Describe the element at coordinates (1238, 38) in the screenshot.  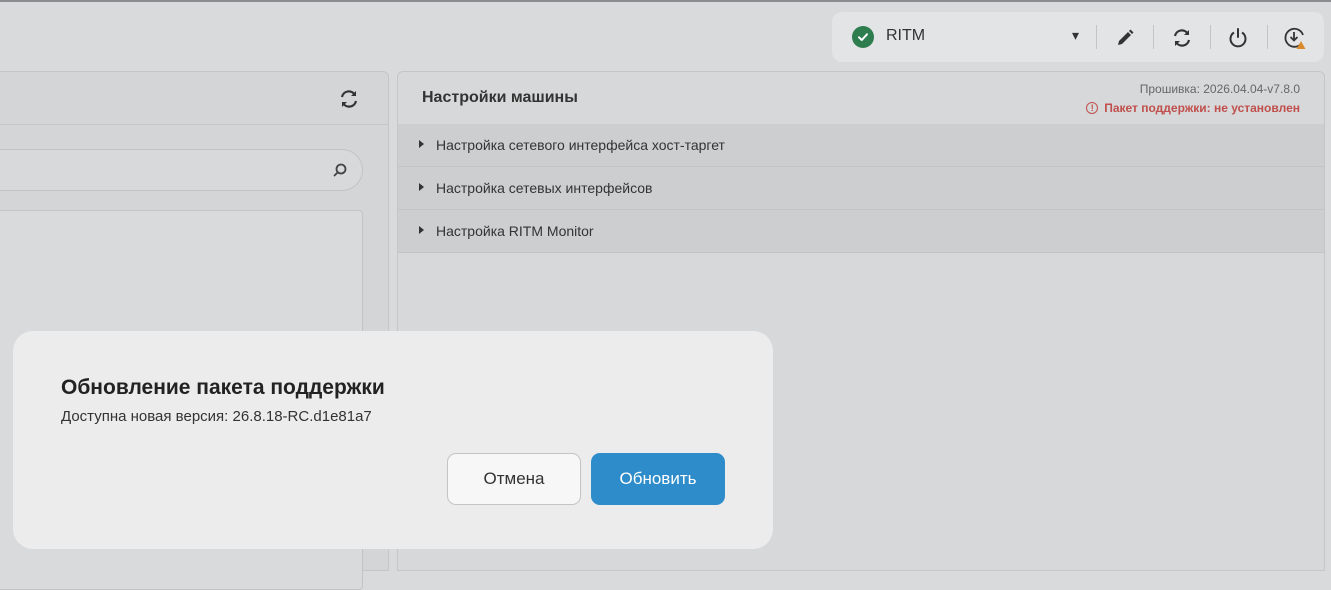
I see `power-icon` at that location.